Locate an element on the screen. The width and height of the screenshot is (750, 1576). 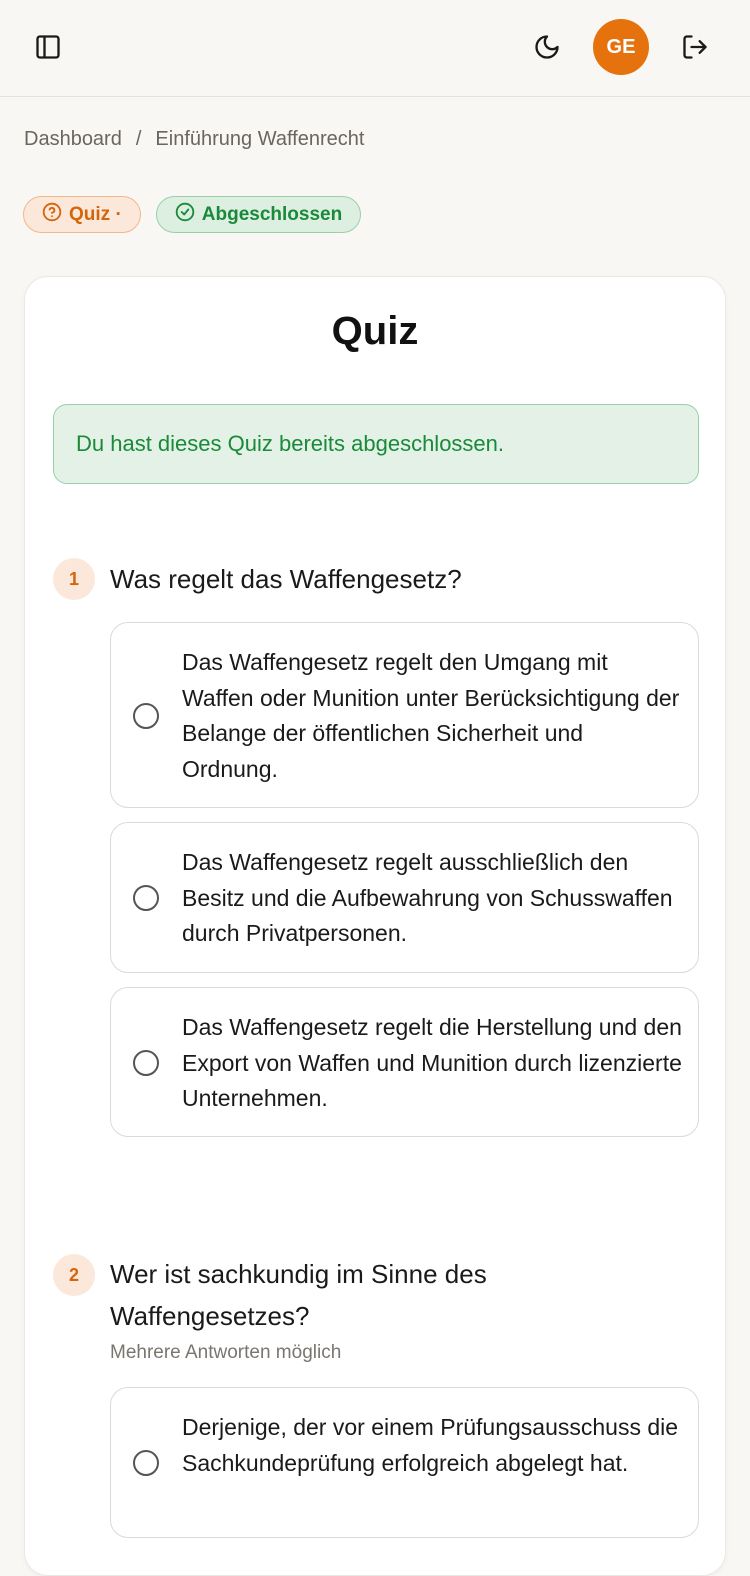
breadcrumb-dashboard-link: Dashboard is located at coordinates (73, 139).